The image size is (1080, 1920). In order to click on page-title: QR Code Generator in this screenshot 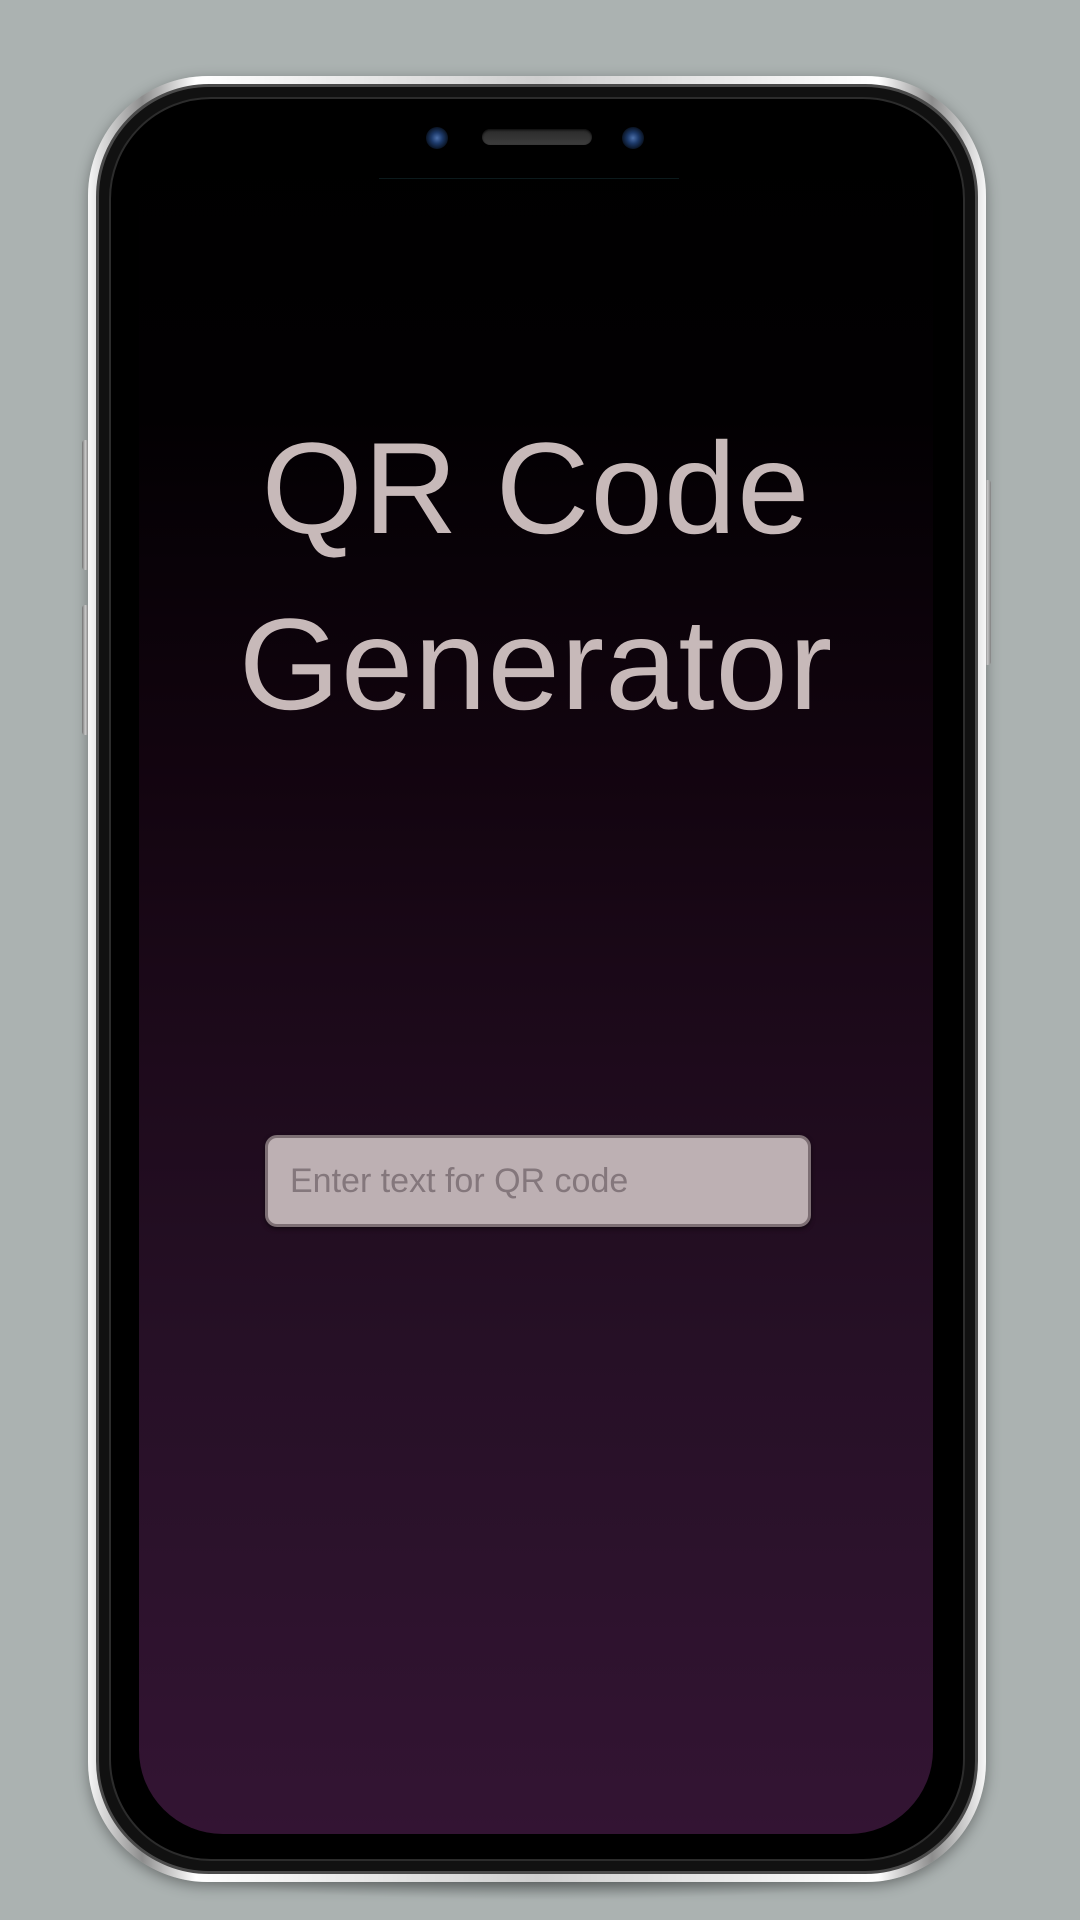, I will do `click(536, 576)`.